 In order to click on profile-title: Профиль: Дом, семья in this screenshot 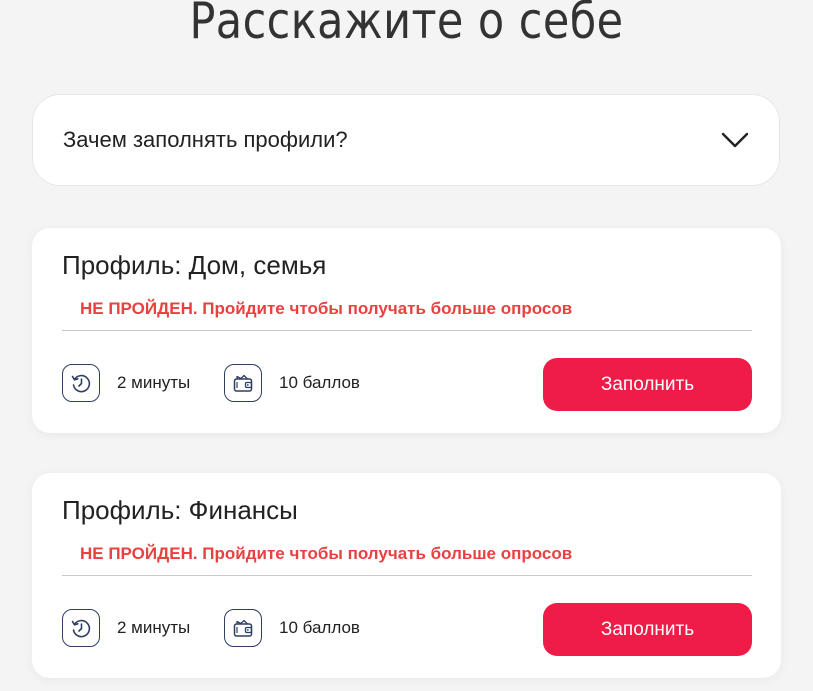, I will do `click(194, 265)`.